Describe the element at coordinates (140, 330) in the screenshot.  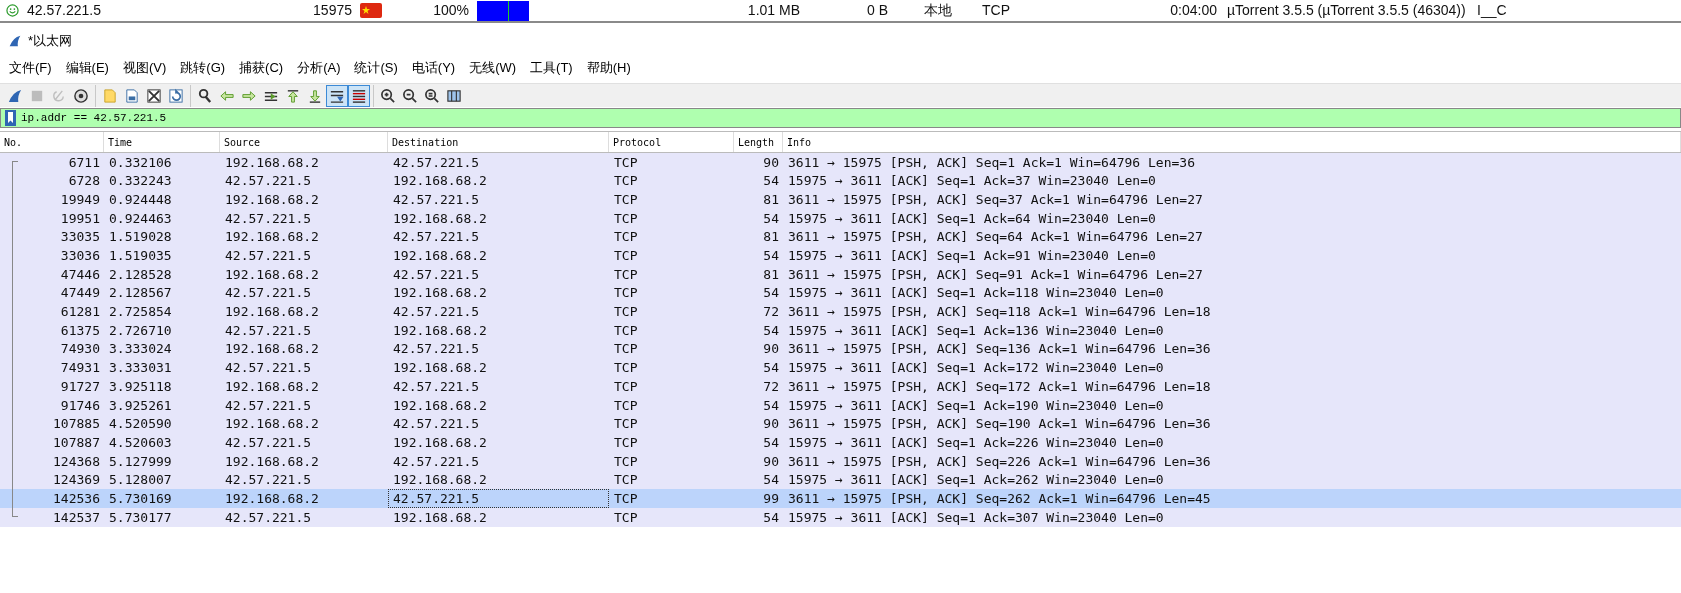
I see `table-cell-text: 2.726710` at that location.